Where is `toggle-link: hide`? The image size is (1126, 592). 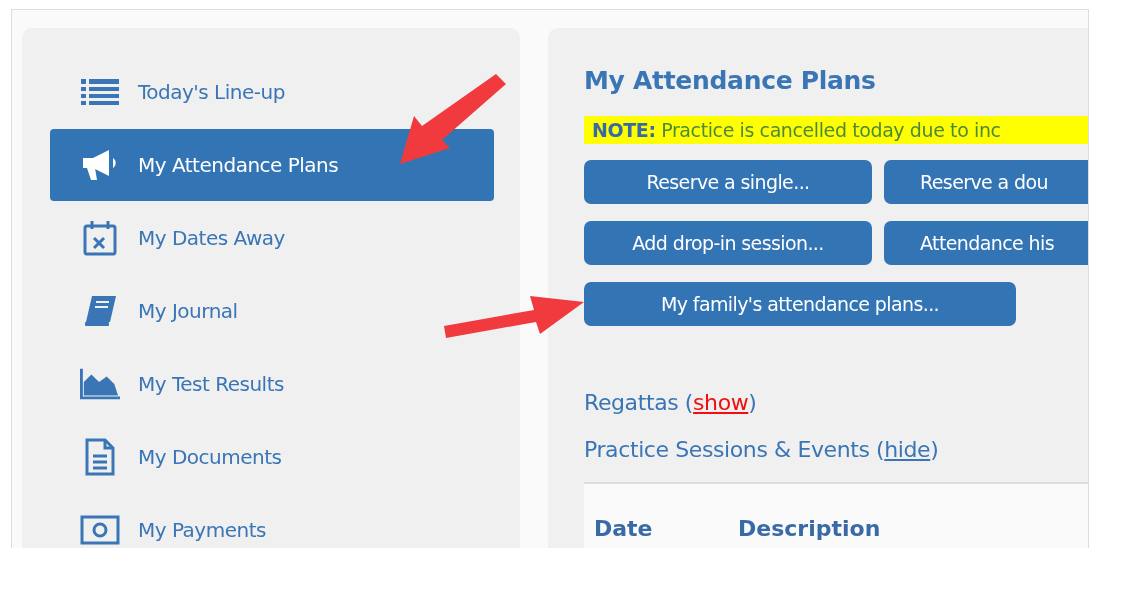 toggle-link: hide is located at coordinates (907, 449).